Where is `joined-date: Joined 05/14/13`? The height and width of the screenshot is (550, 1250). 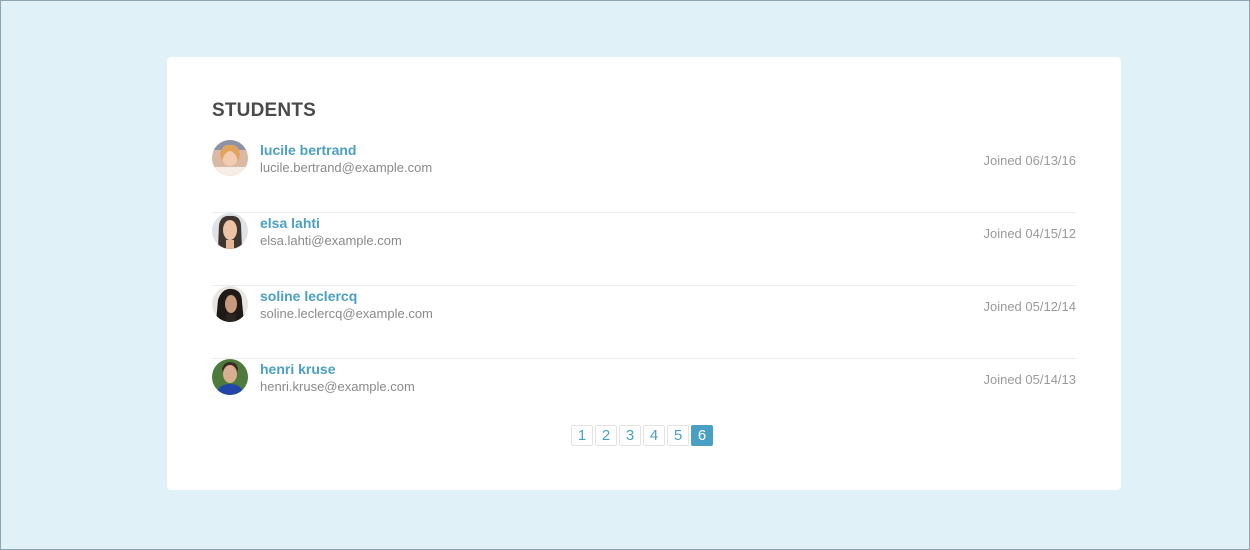
joined-date: Joined 05/14/13 is located at coordinates (1029, 379).